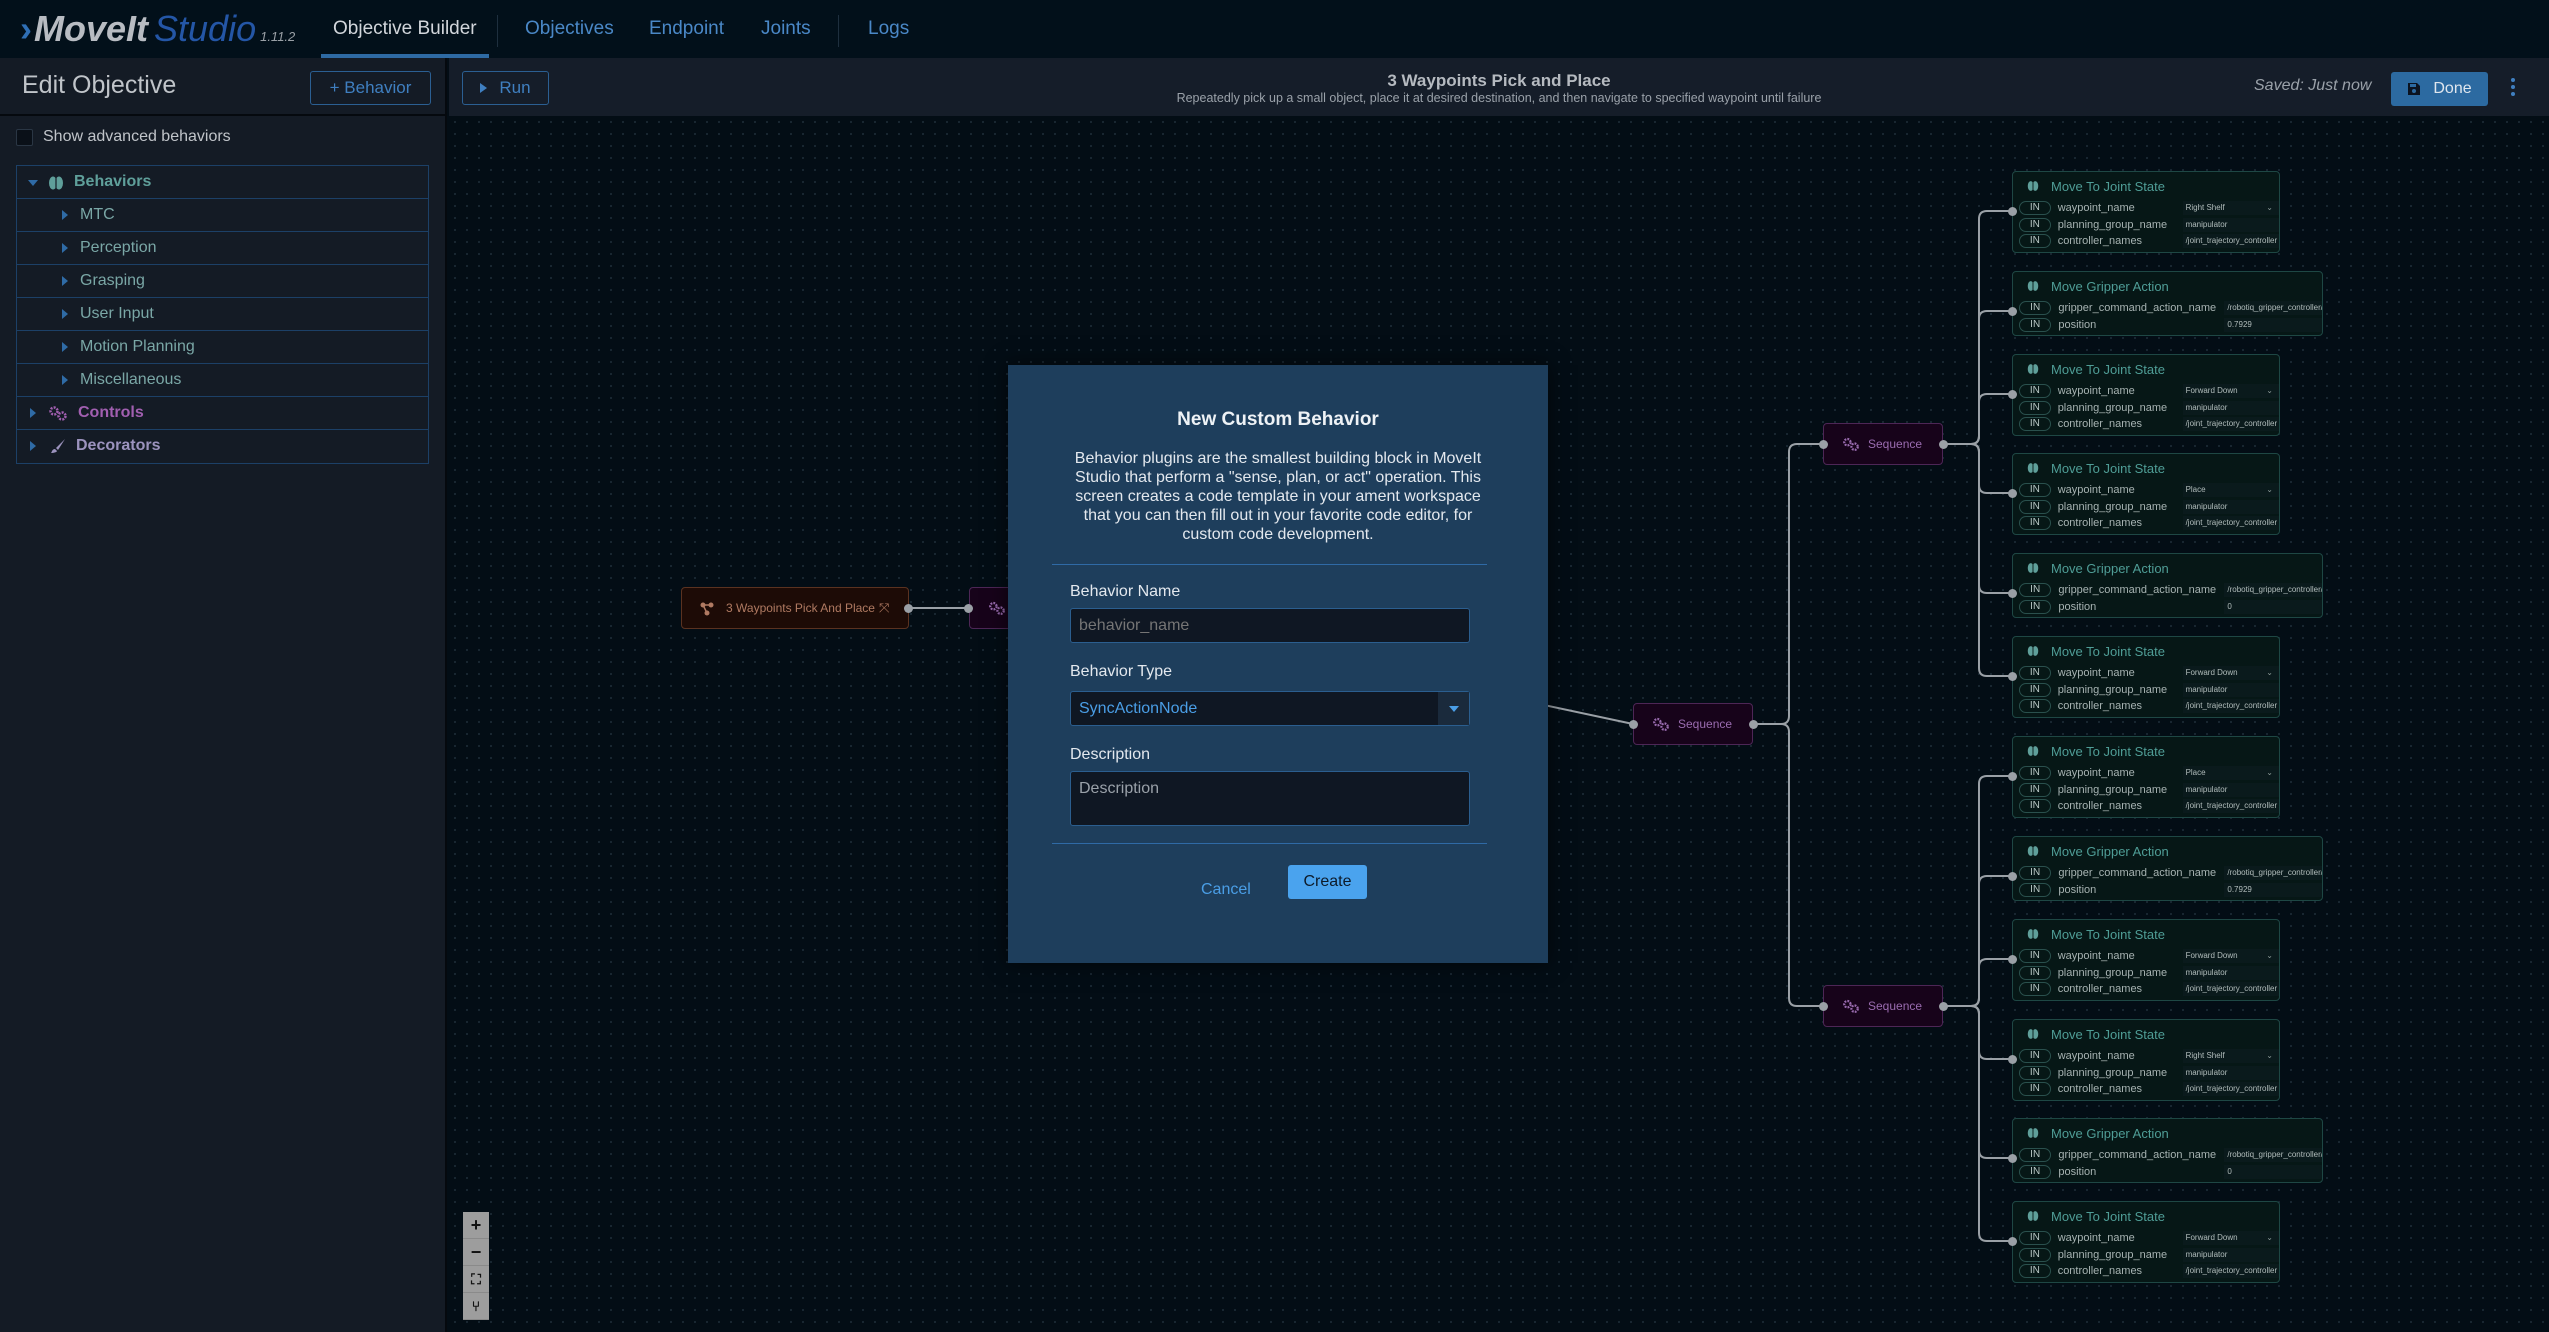 Image resolution: width=2549 pixels, height=1332 pixels. I want to click on tree-item-decorators: Decorators, so click(222, 446).